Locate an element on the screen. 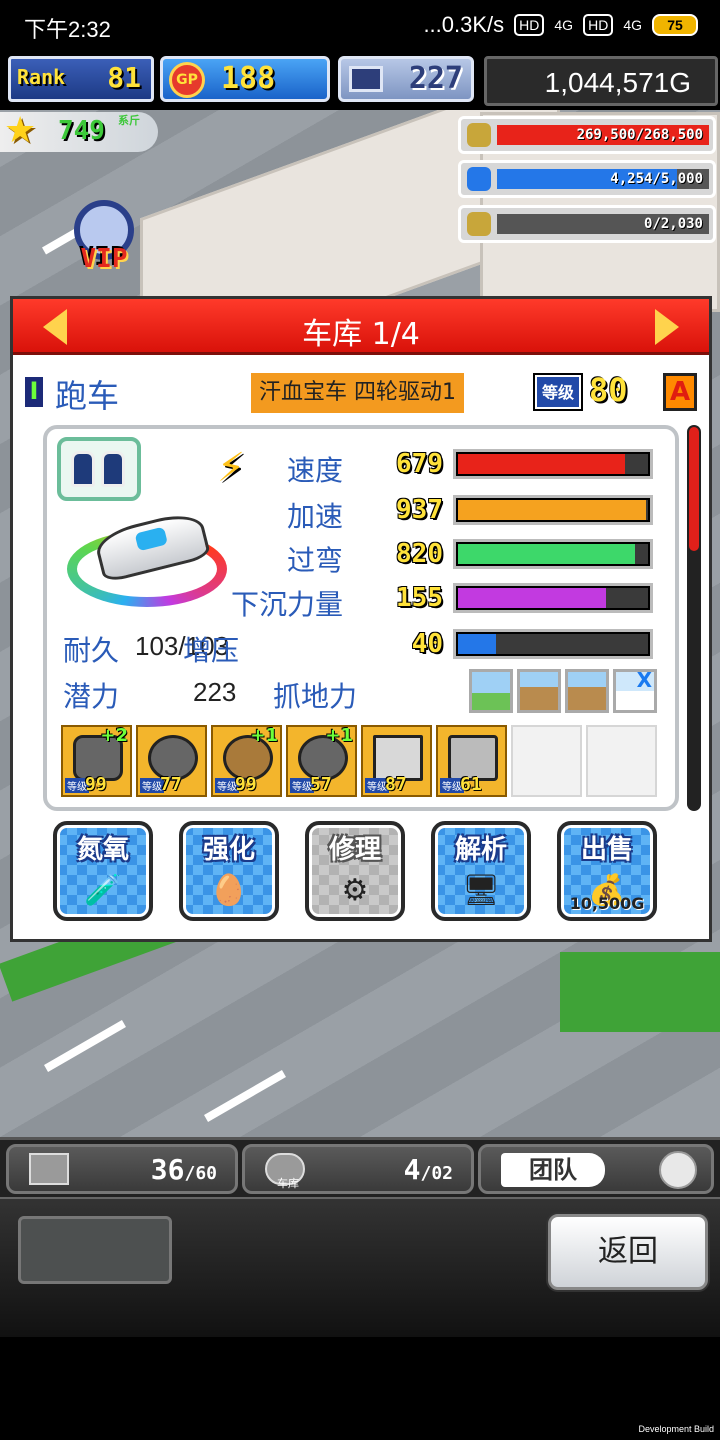 This screenshot has width=720, height=1440. rank-display: Rank 81 is located at coordinates (81, 79).